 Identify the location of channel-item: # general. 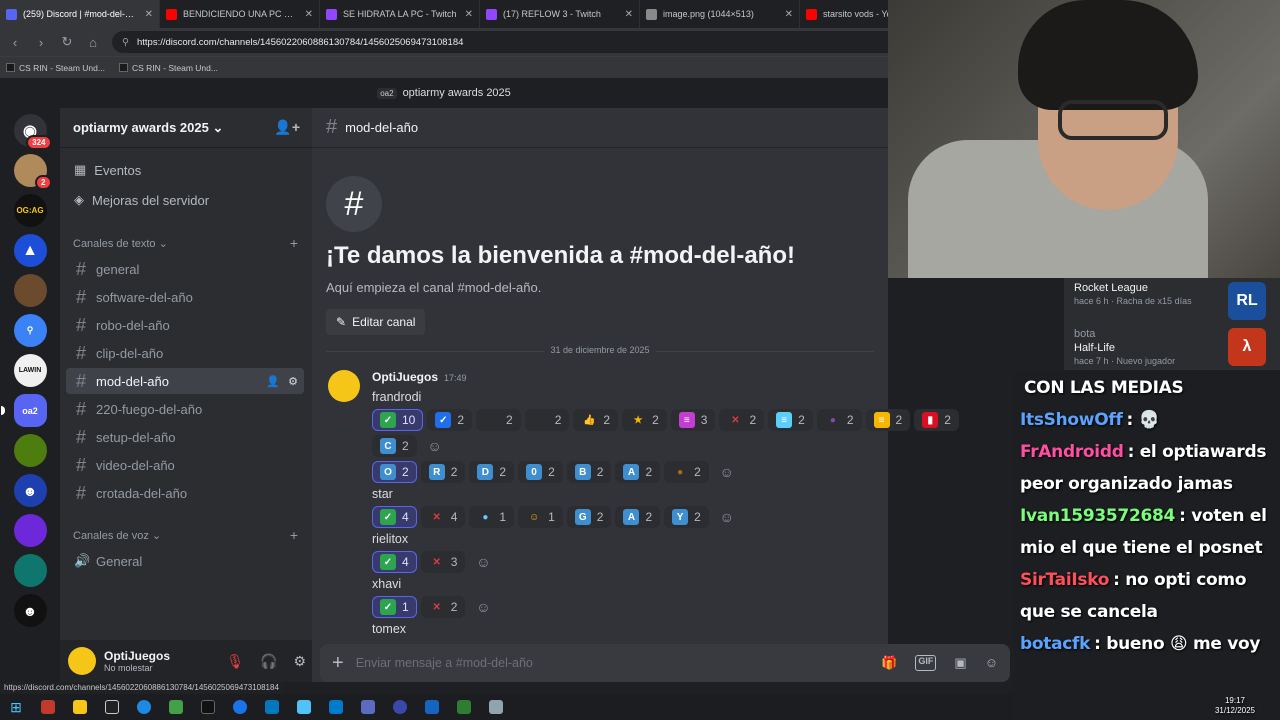
(185, 269).